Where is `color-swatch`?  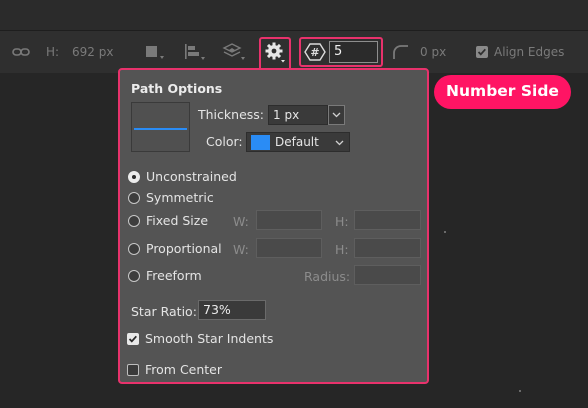
color-swatch is located at coordinates (260, 142).